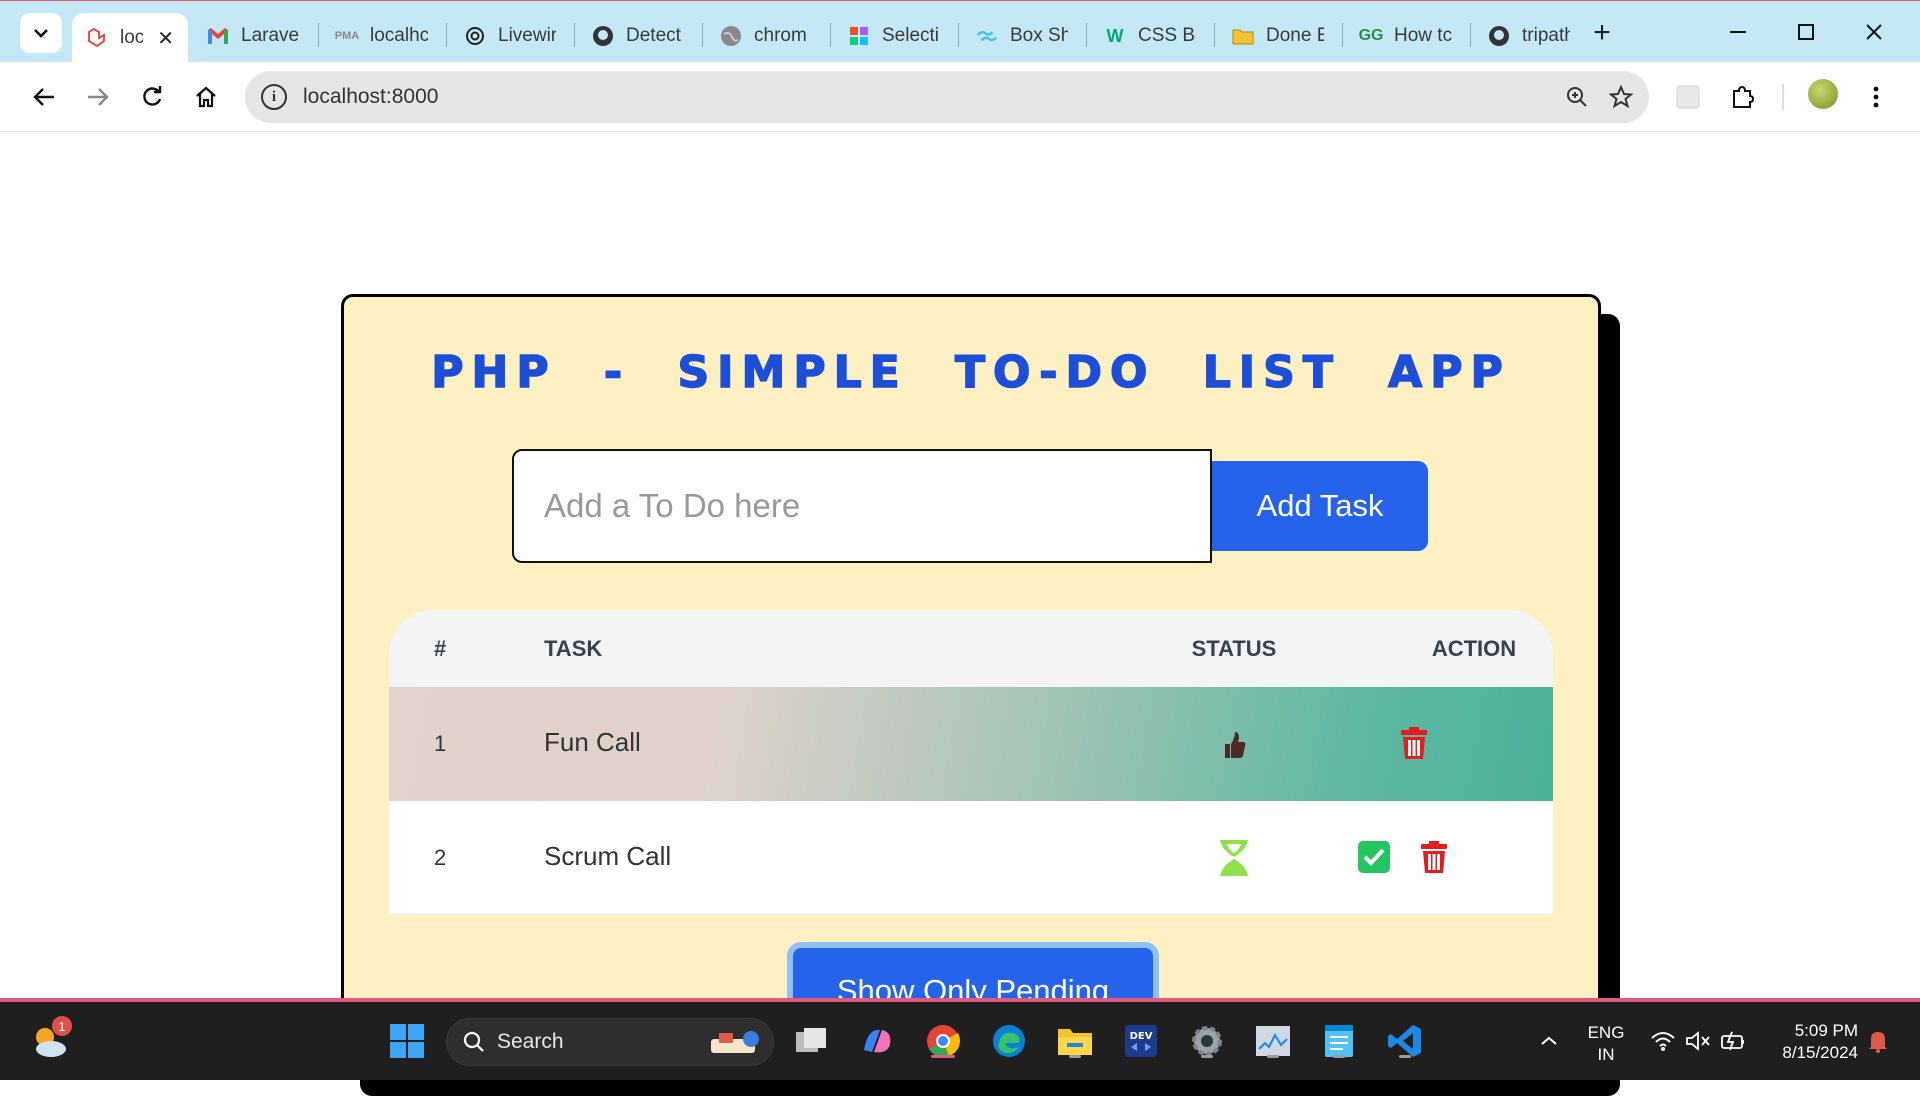 The width and height of the screenshot is (1920, 1096). I want to click on task-view-button, so click(811, 1041).